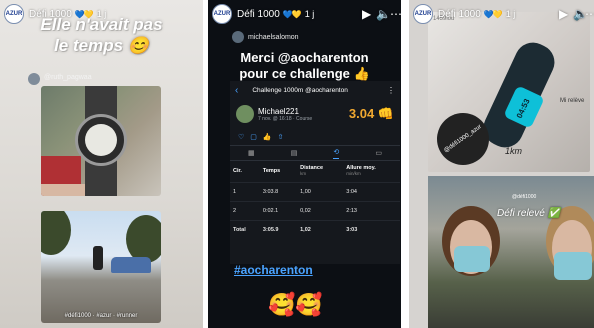 The height and width of the screenshot is (328, 594). I want to click on col-header: Distance km, so click(312, 170).